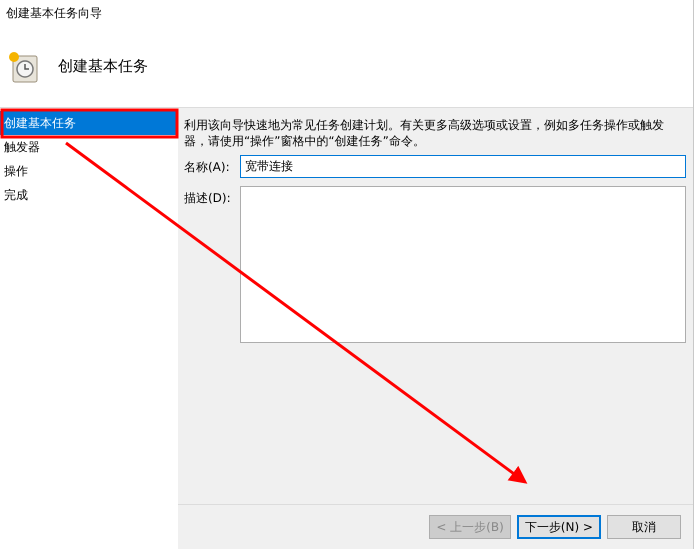  Describe the element at coordinates (207, 167) in the screenshot. I see `field-label: 名称(A):` at that location.